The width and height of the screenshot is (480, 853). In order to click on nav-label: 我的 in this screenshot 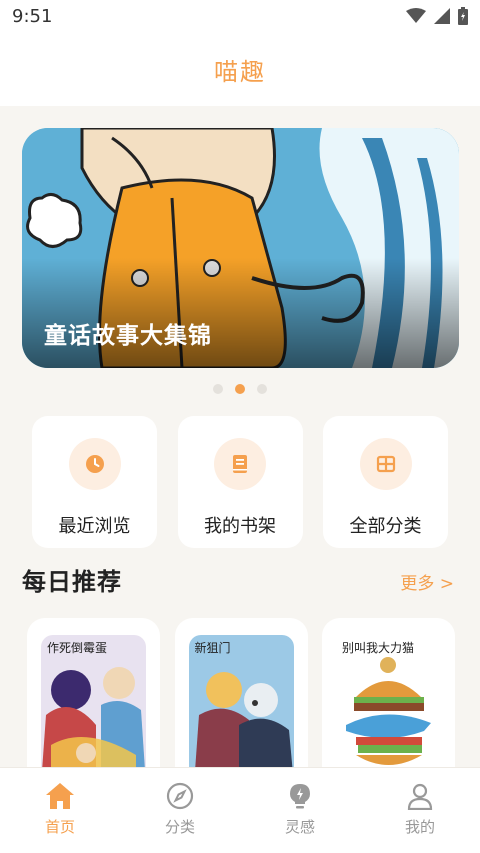, I will do `click(419, 827)`.